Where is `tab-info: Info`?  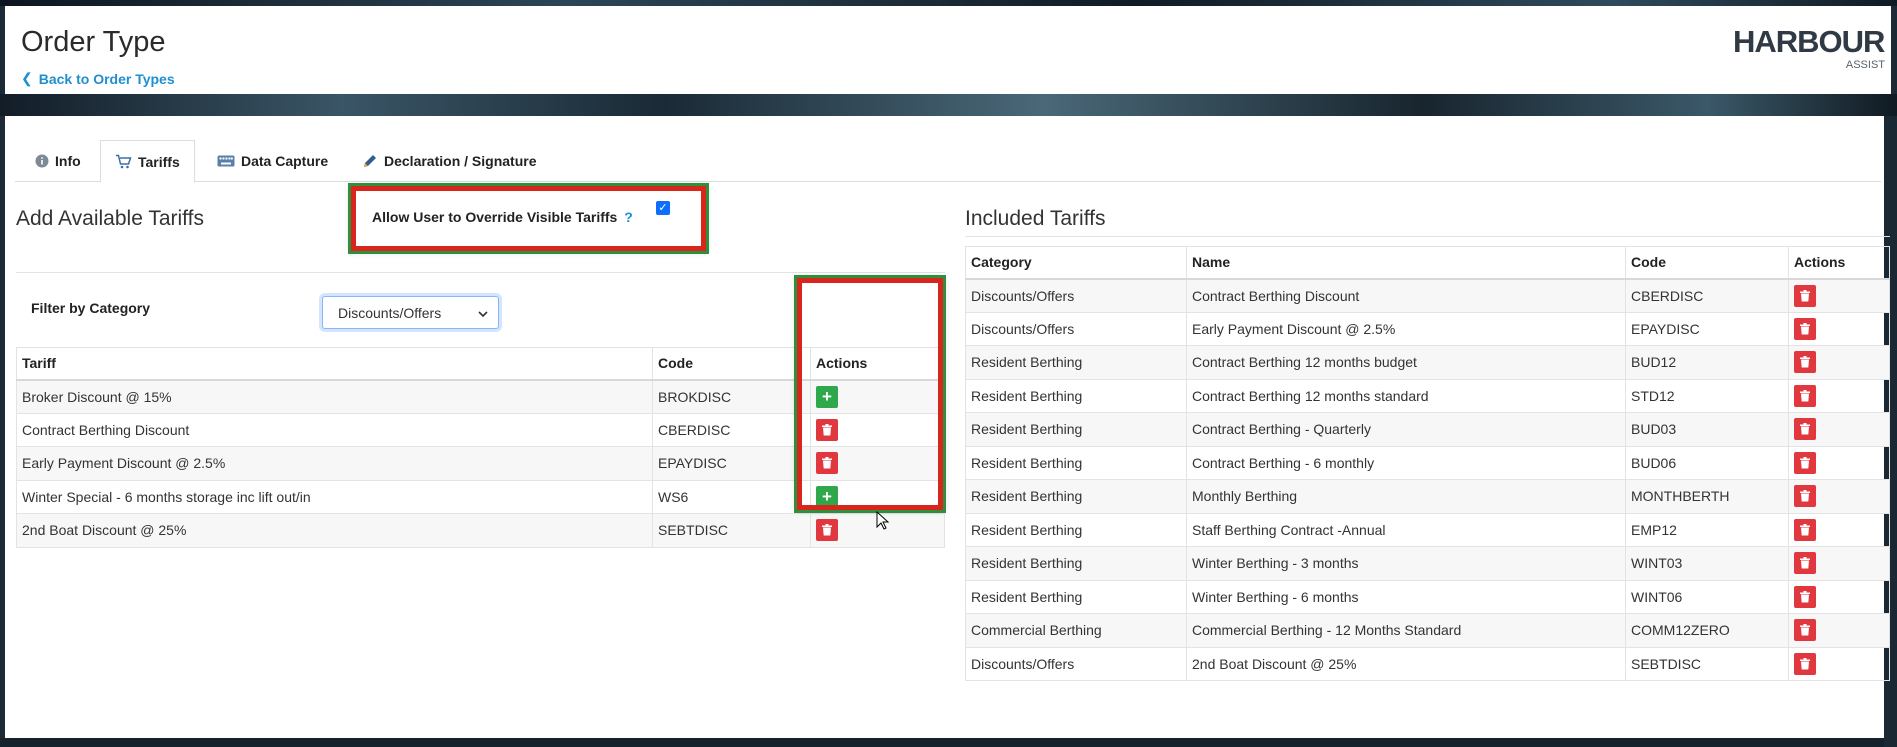 tab-info: Info is located at coordinates (58, 161).